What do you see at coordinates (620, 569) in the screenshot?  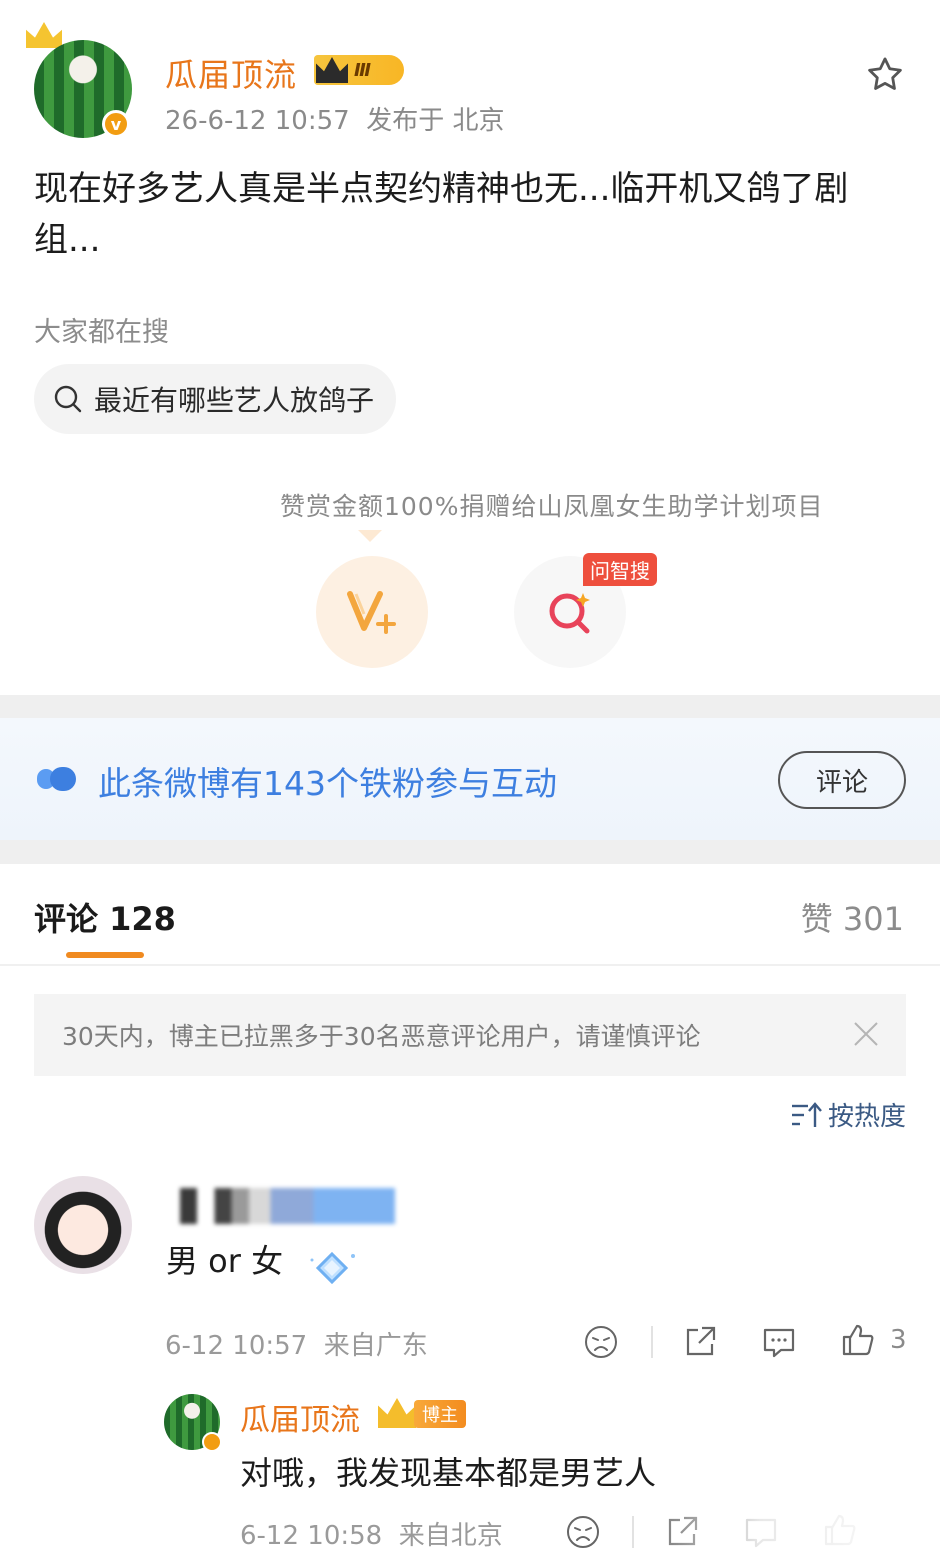 I see `ask-search-tag: 问智搜` at bounding box center [620, 569].